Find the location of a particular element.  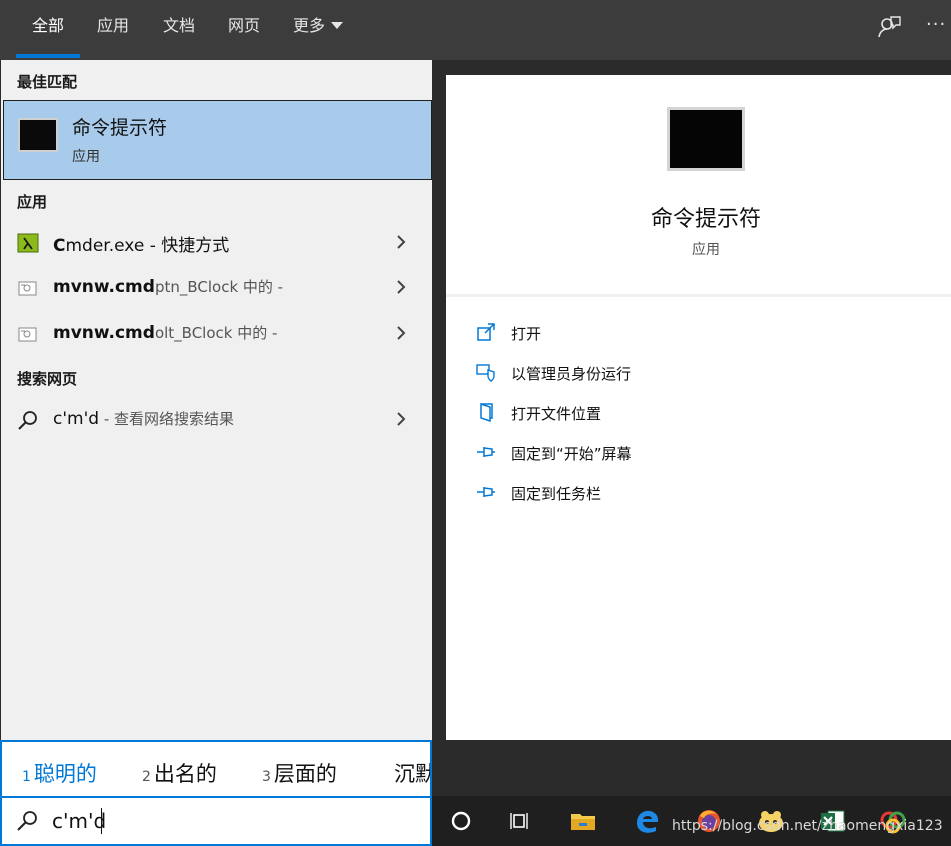

folder-location-icon is located at coordinates (486, 412).